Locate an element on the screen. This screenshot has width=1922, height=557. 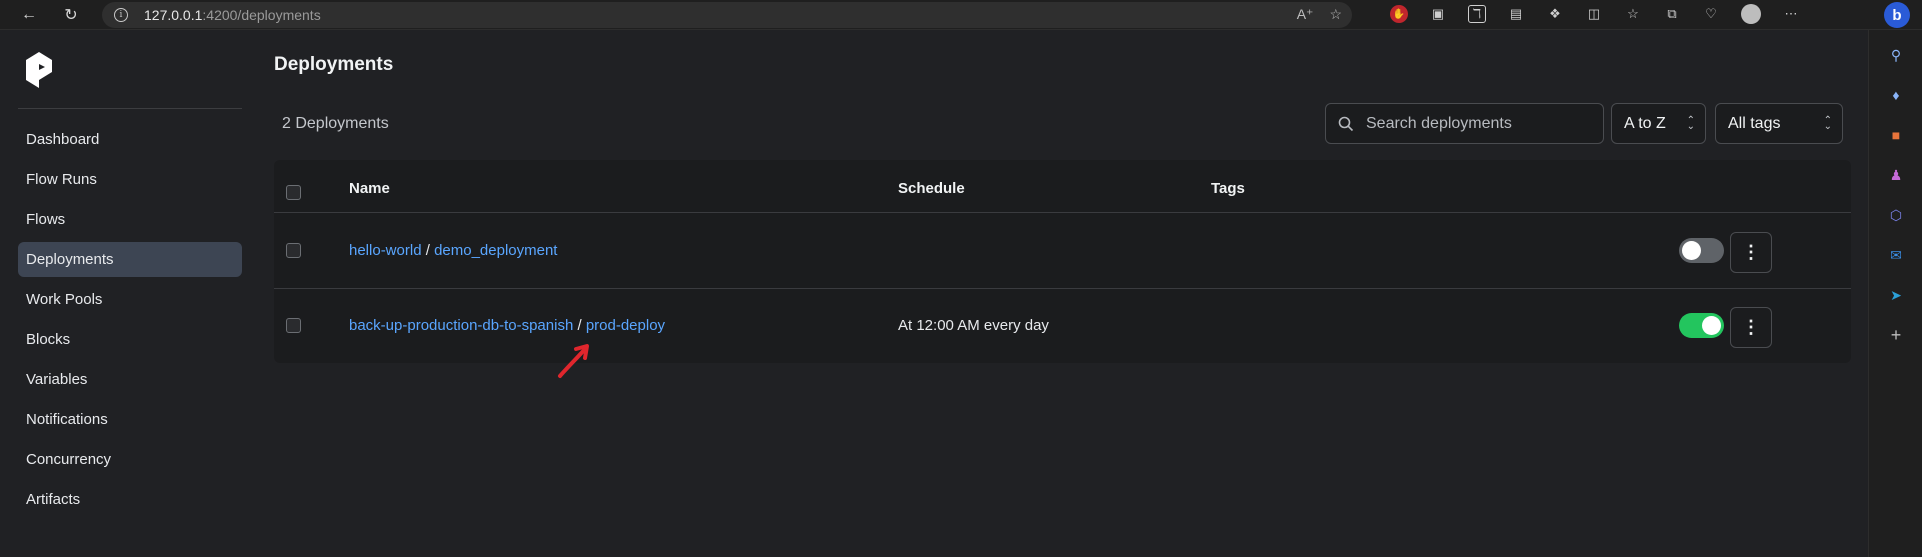
extension-icon: ▤ is located at coordinates (1516, 14).